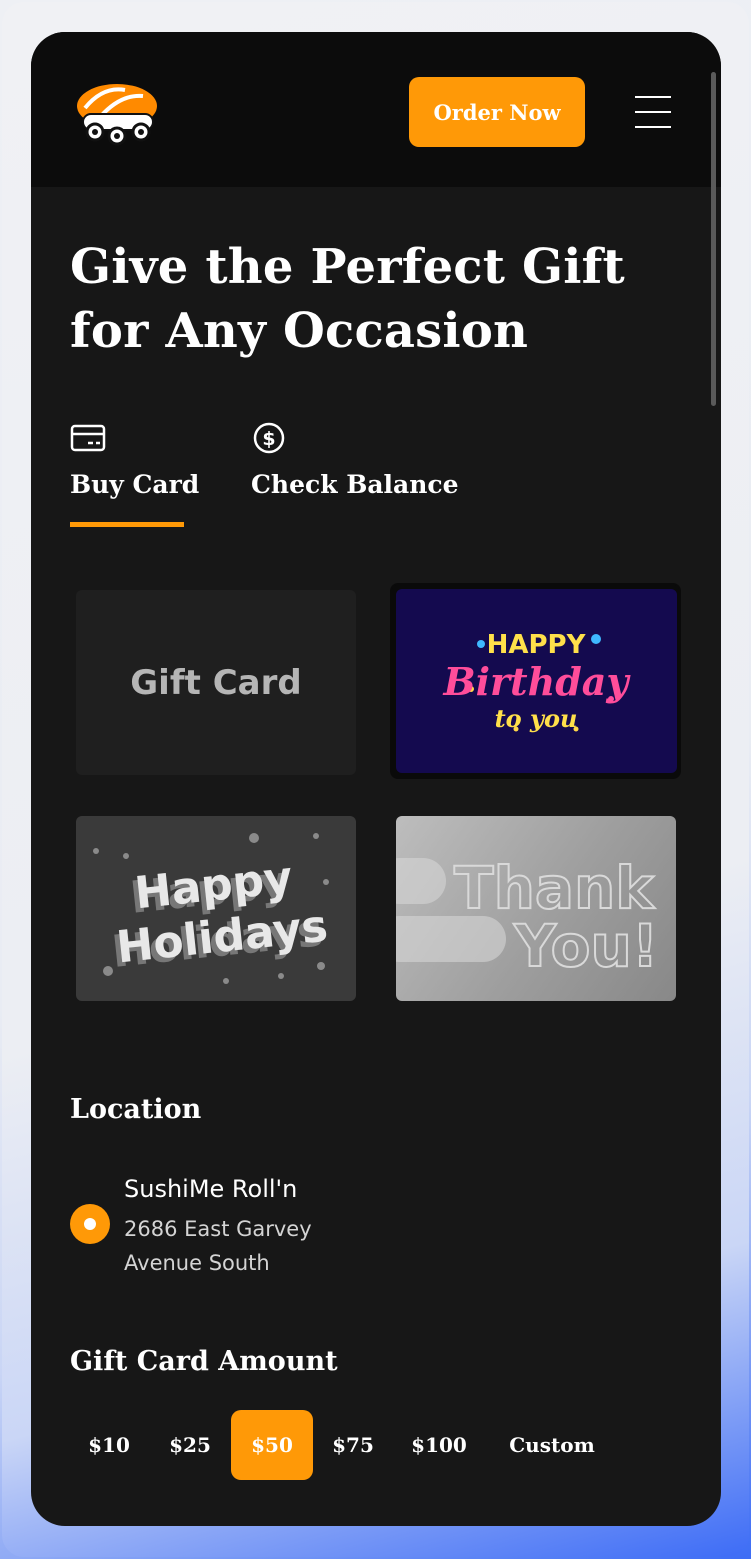 This screenshot has width=751, height=1559. I want to click on amount-option-75: $75, so click(353, 1445).